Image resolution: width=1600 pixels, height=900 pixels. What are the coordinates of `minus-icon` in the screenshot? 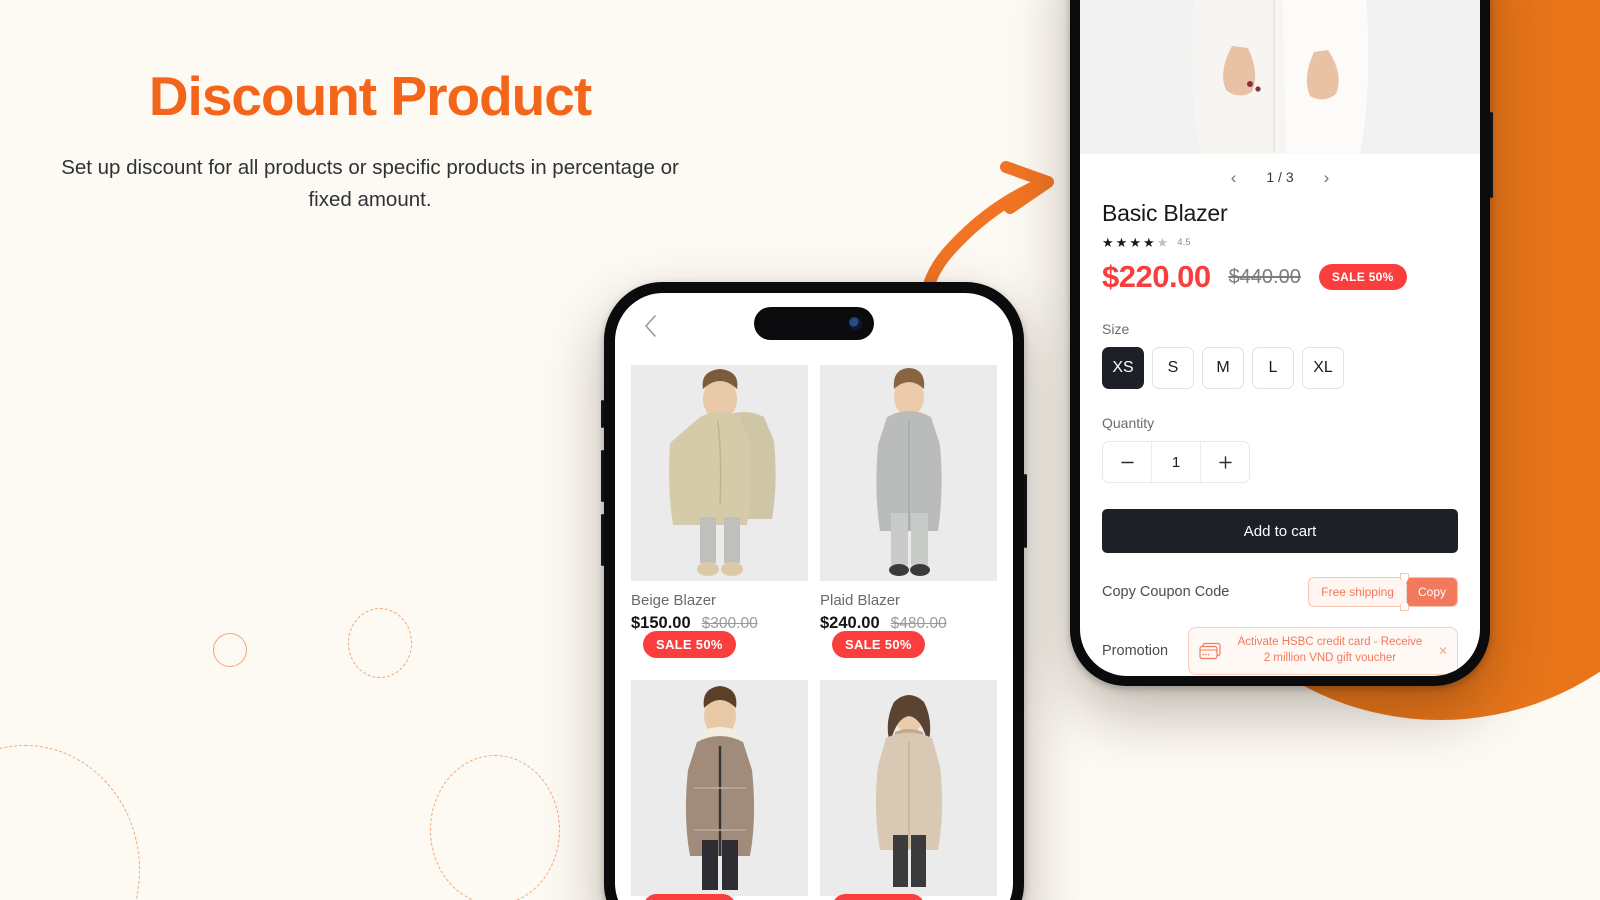 It's located at (1127, 462).